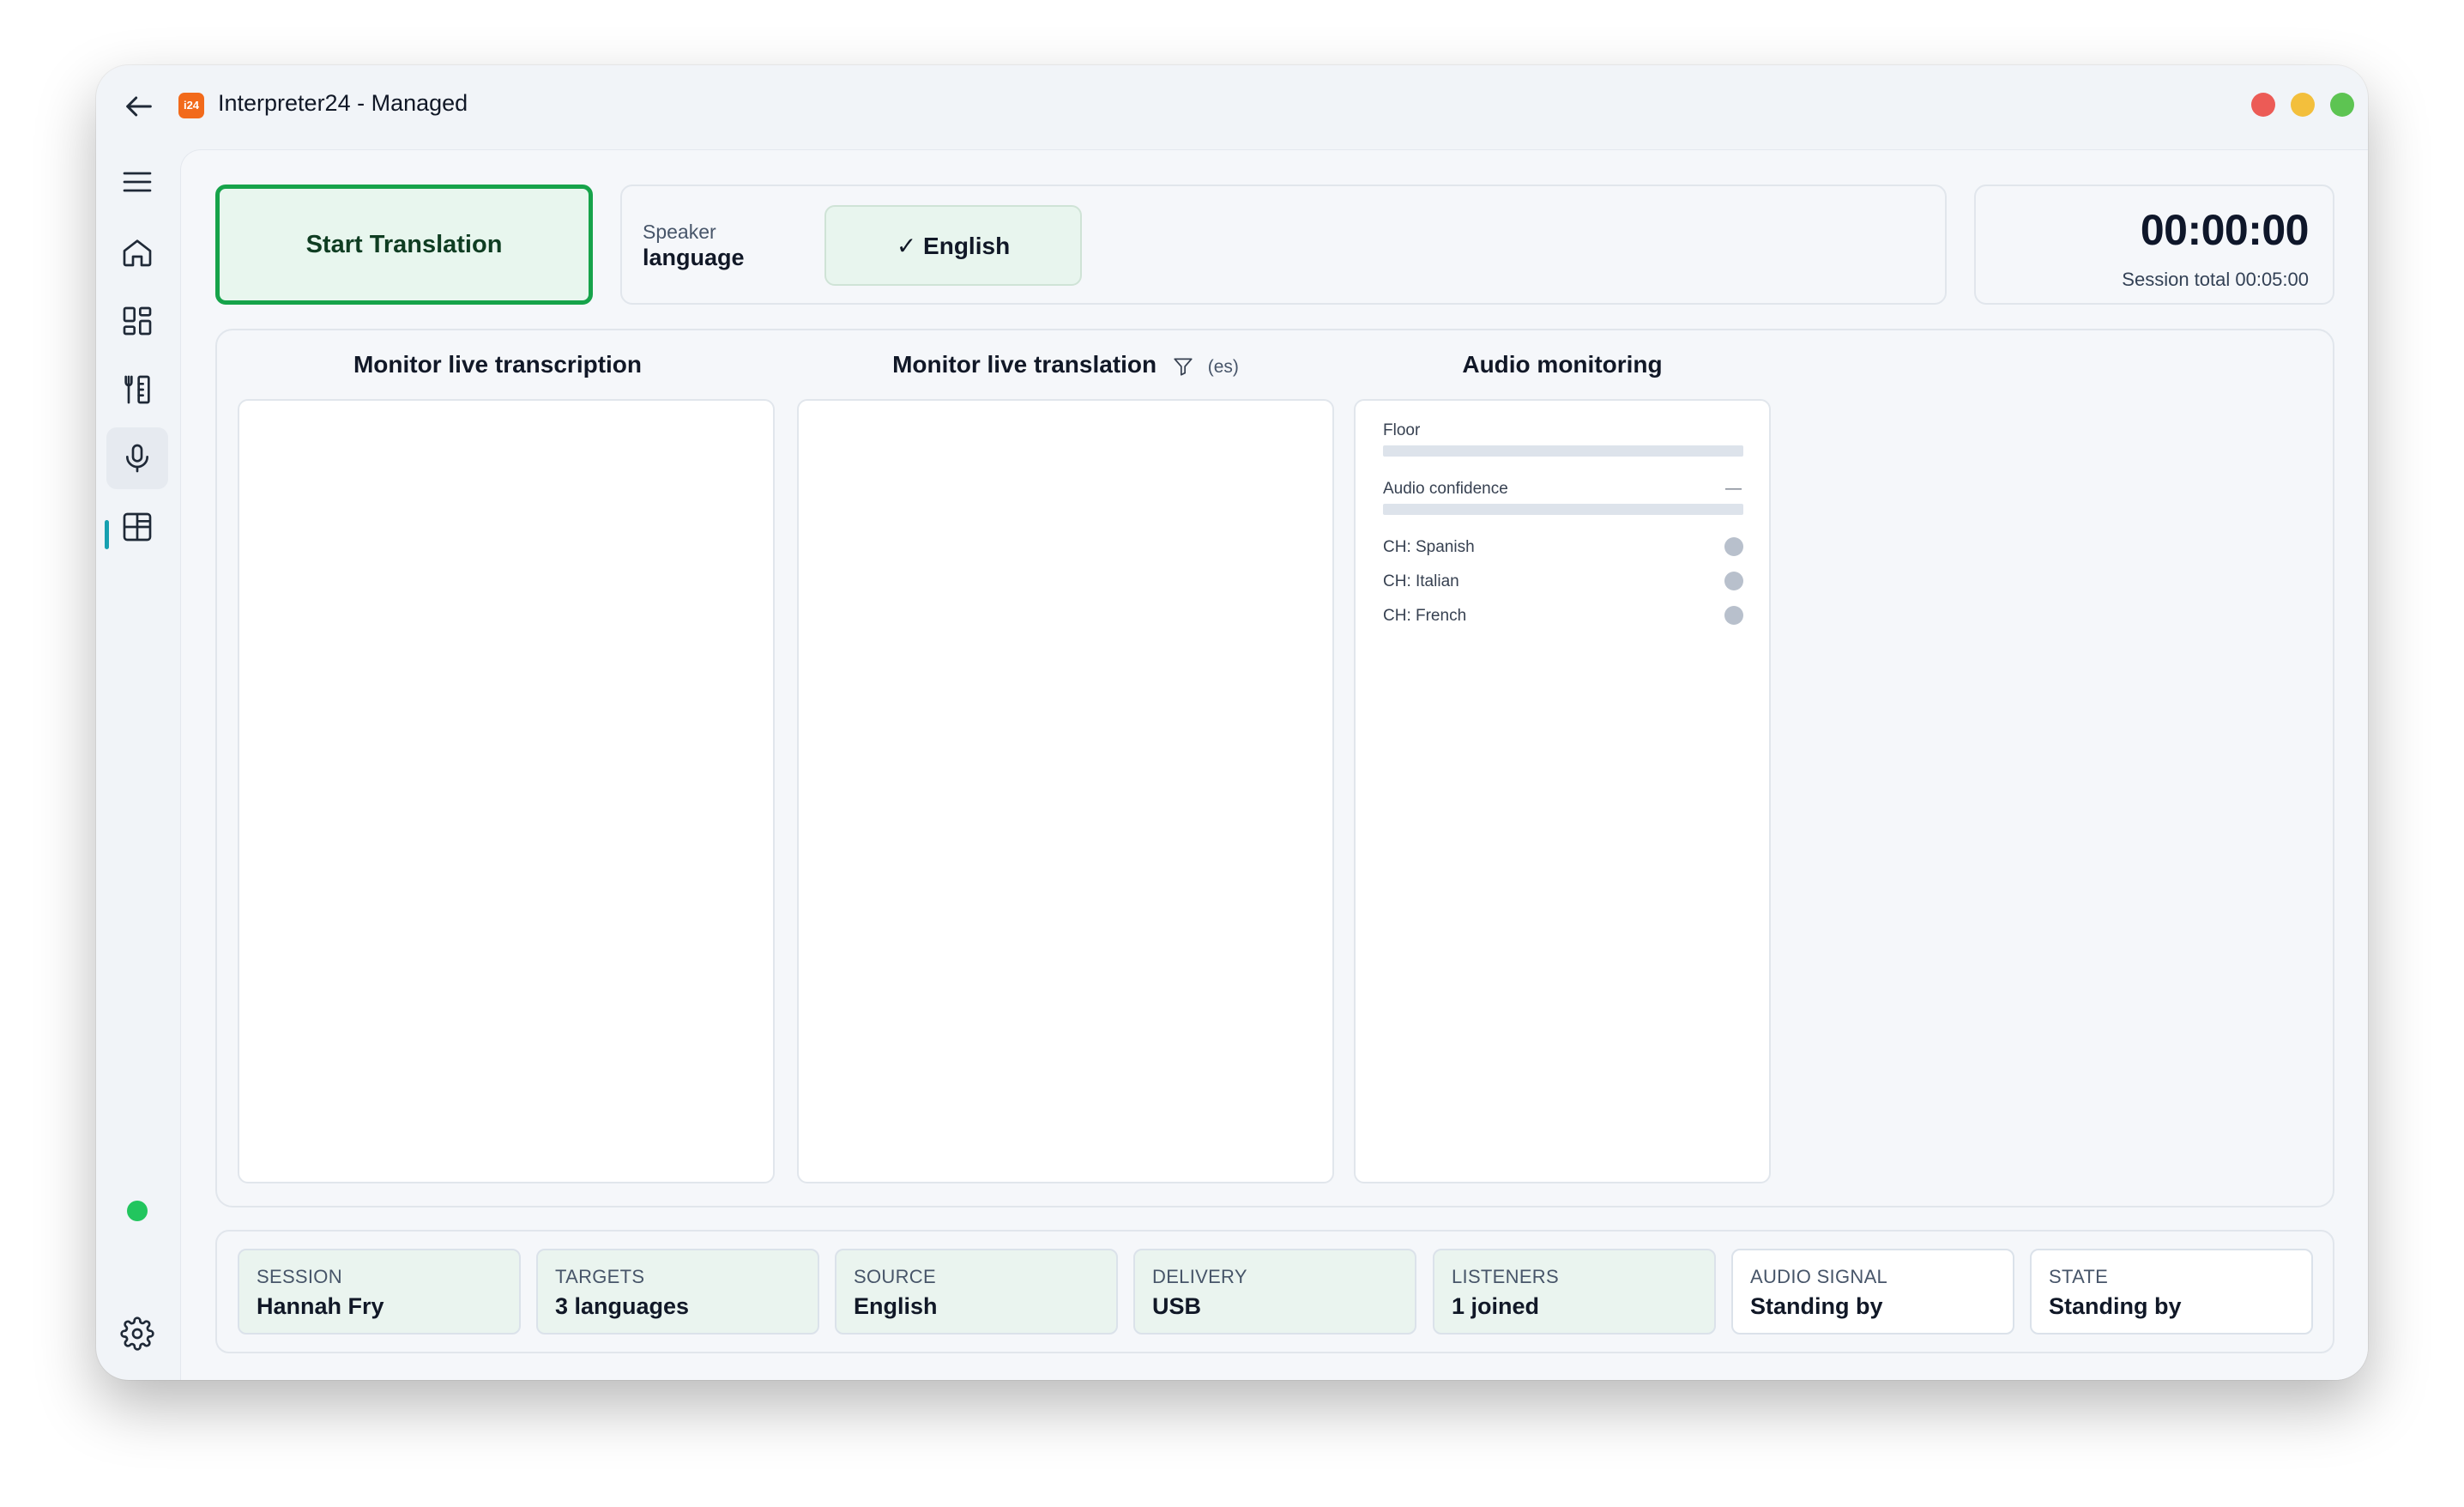 This screenshot has height=1507, width=2464. Describe the element at coordinates (138, 764) in the screenshot. I see `sidebar` at that location.